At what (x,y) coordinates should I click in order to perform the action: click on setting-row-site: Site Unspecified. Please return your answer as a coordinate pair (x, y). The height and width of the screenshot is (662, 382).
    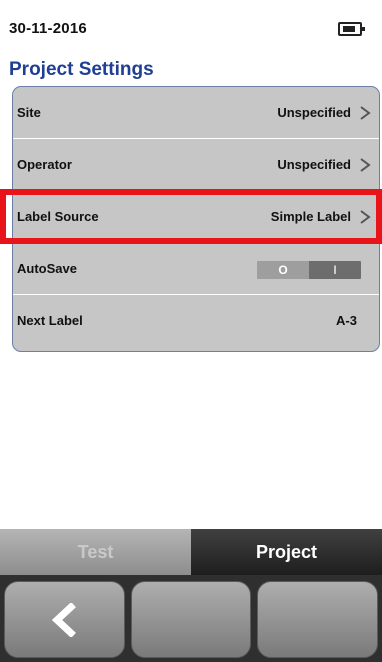
    Looking at the image, I should click on (196, 113).